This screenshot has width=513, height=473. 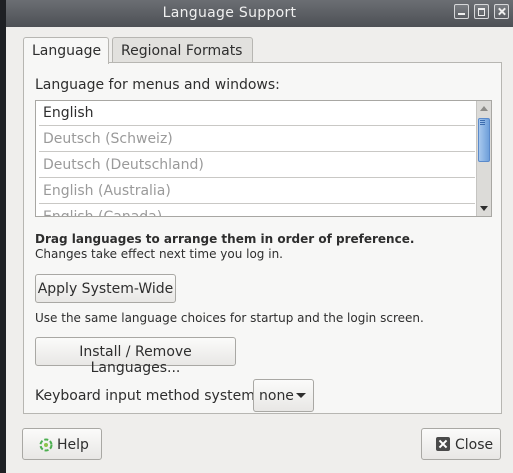 What do you see at coordinates (182, 50) in the screenshot?
I see `tab-regional-formats: Regional Formats` at bounding box center [182, 50].